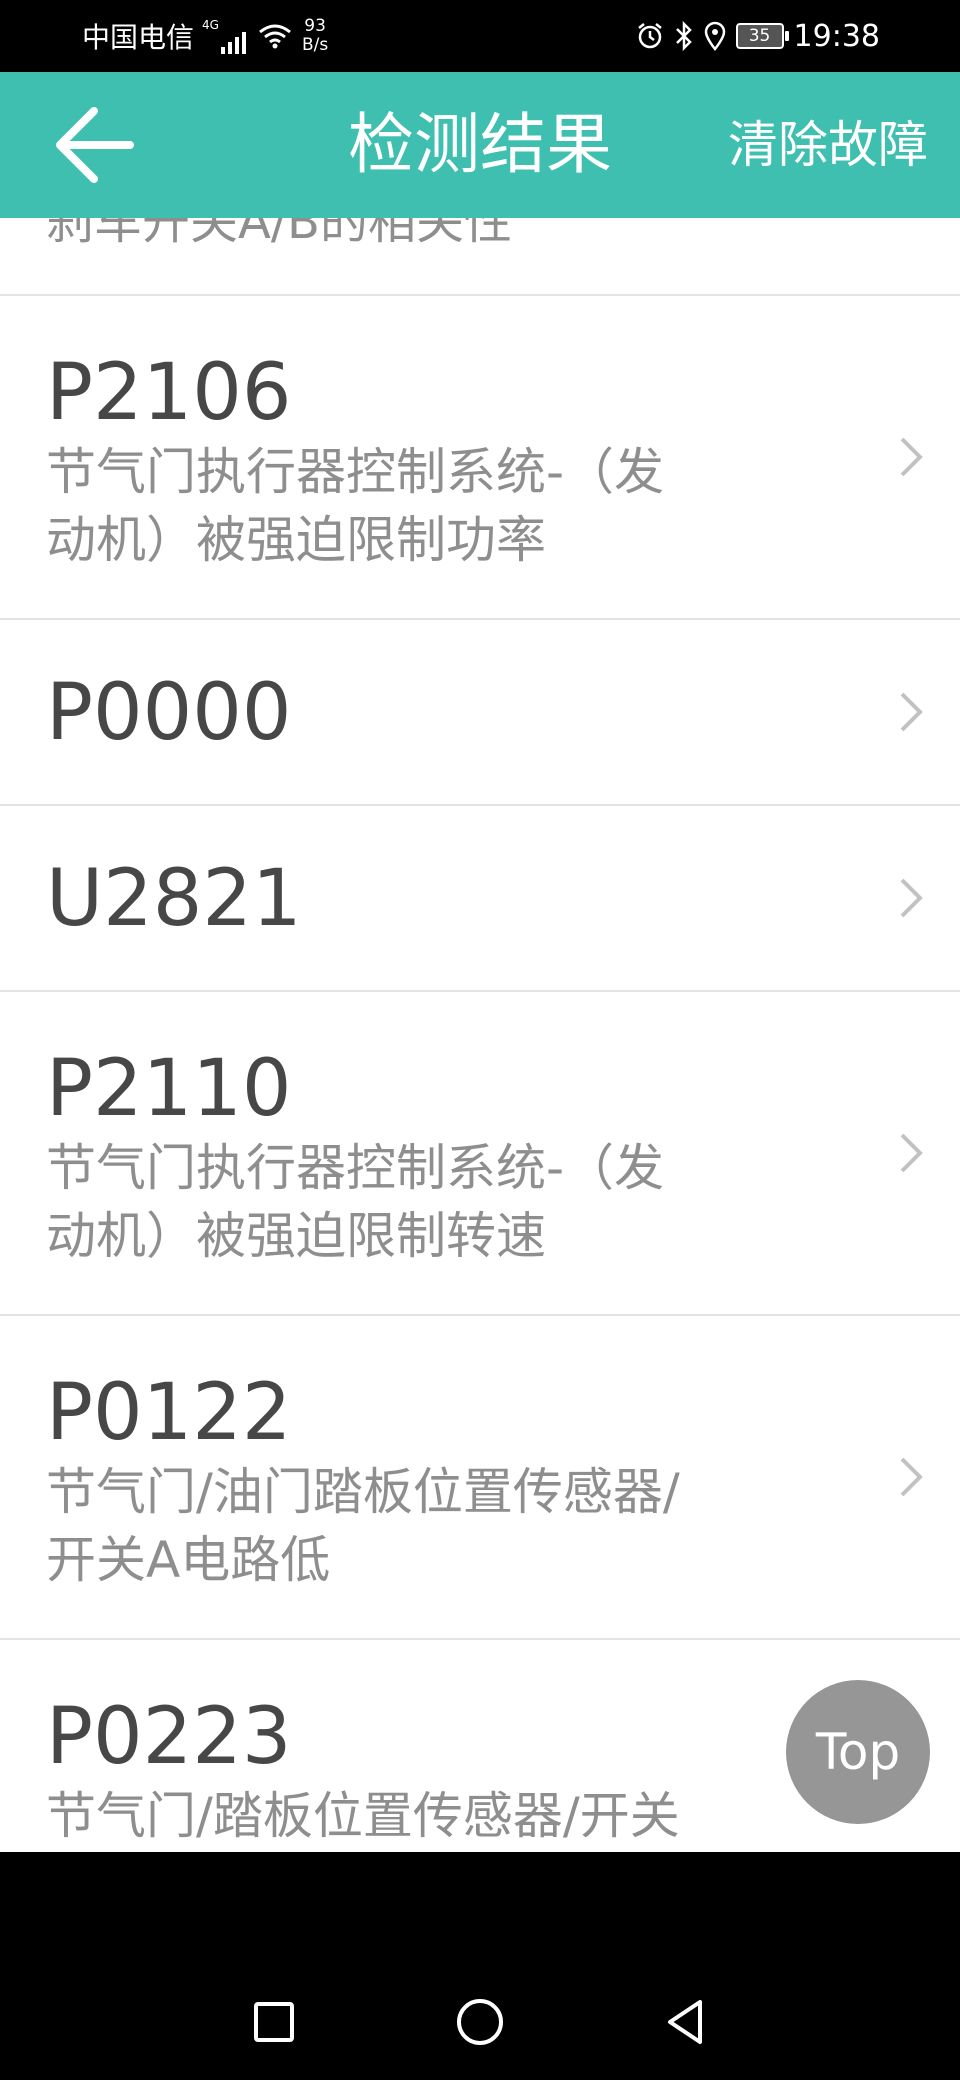 The width and height of the screenshot is (960, 2080). What do you see at coordinates (480, 145) in the screenshot?
I see `app-bar: 检测结果 清除故障` at bounding box center [480, 145].